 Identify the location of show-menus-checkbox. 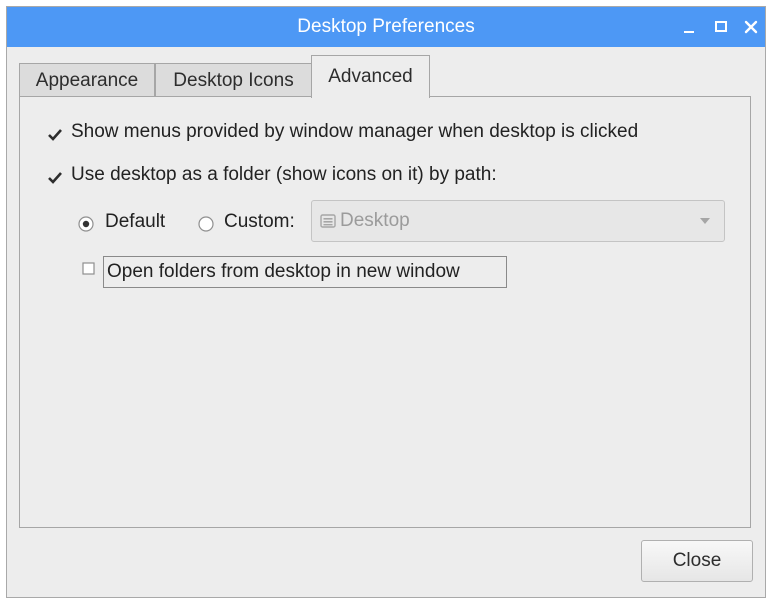
(55, 135).